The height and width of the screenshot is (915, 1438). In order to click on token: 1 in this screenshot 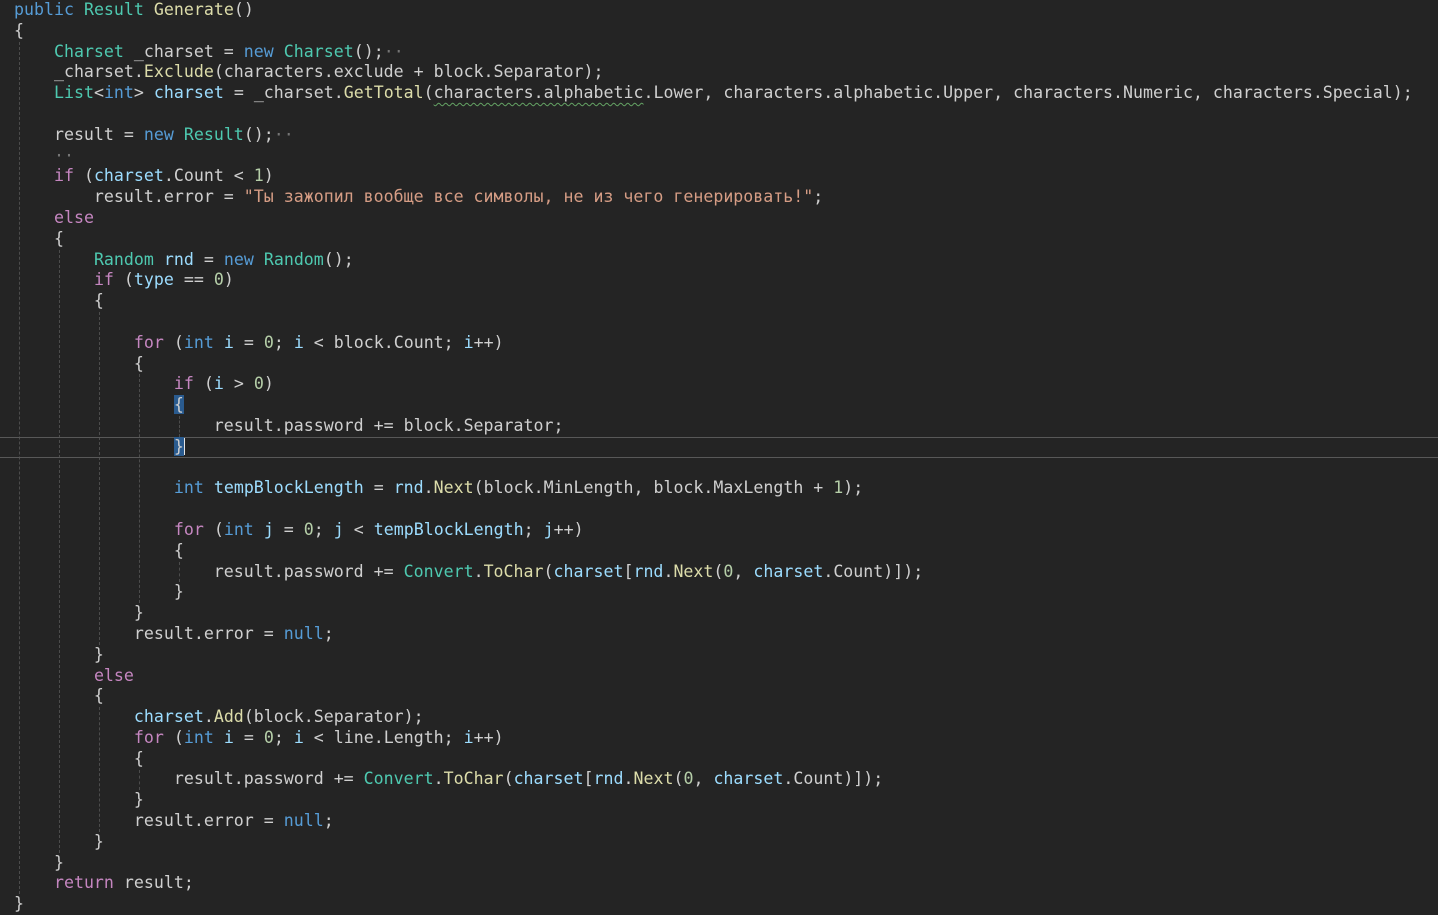, I will do `click(258, 176)`.